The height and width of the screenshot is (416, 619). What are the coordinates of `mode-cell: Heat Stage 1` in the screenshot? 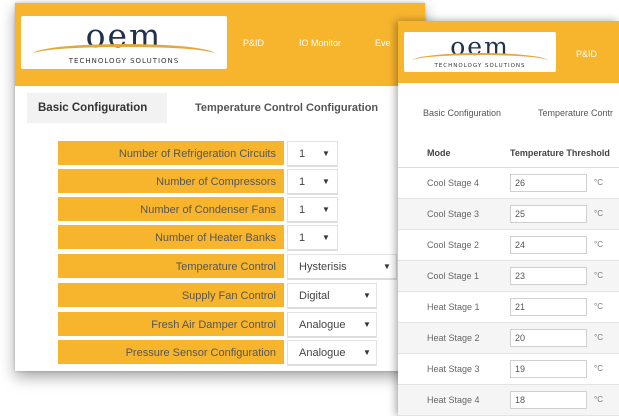 It's located at (454, 307).